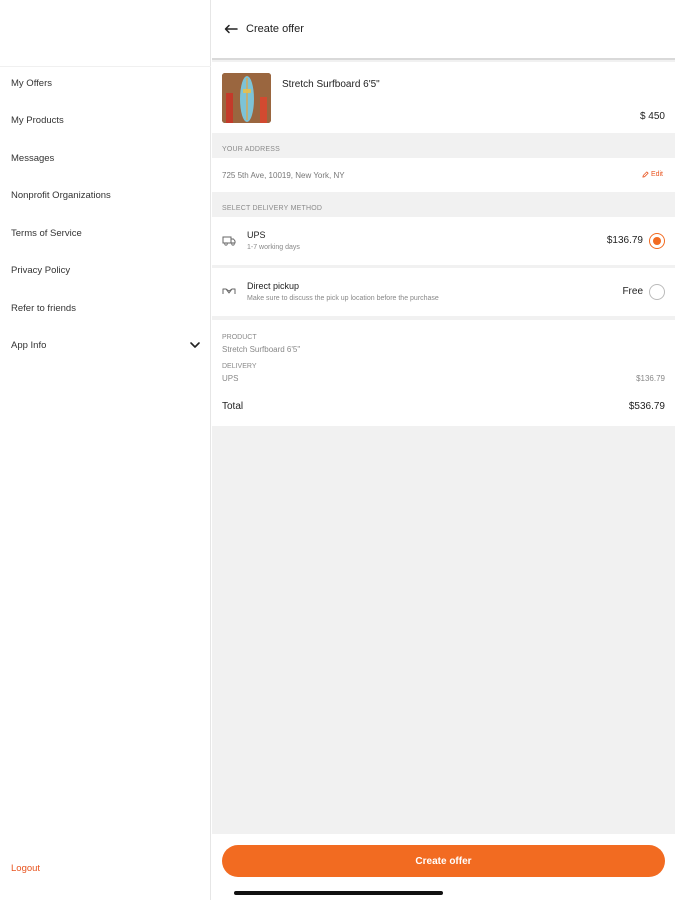 The height and width of the screenshot is (900, 675). What do you see at coordinates (25, 868) in the screenshot?
I see `logout-link: Logout` at bounding box center [25, 868].